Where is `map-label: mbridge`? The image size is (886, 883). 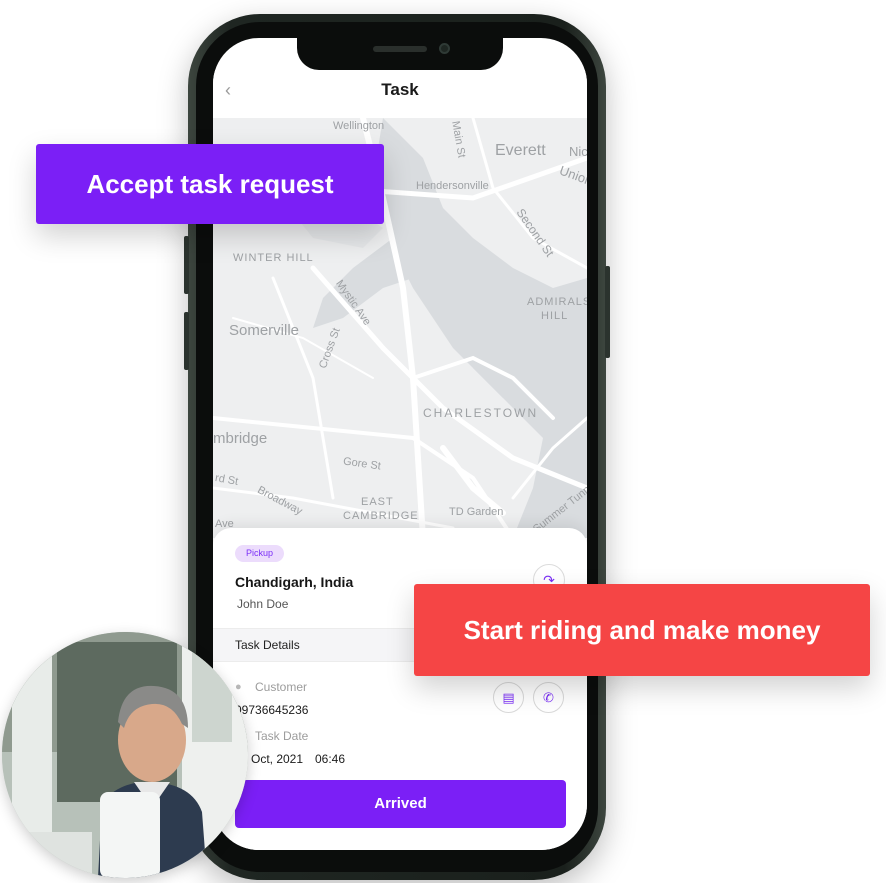
map-label: mbridge is located at coordinates (240, 438).